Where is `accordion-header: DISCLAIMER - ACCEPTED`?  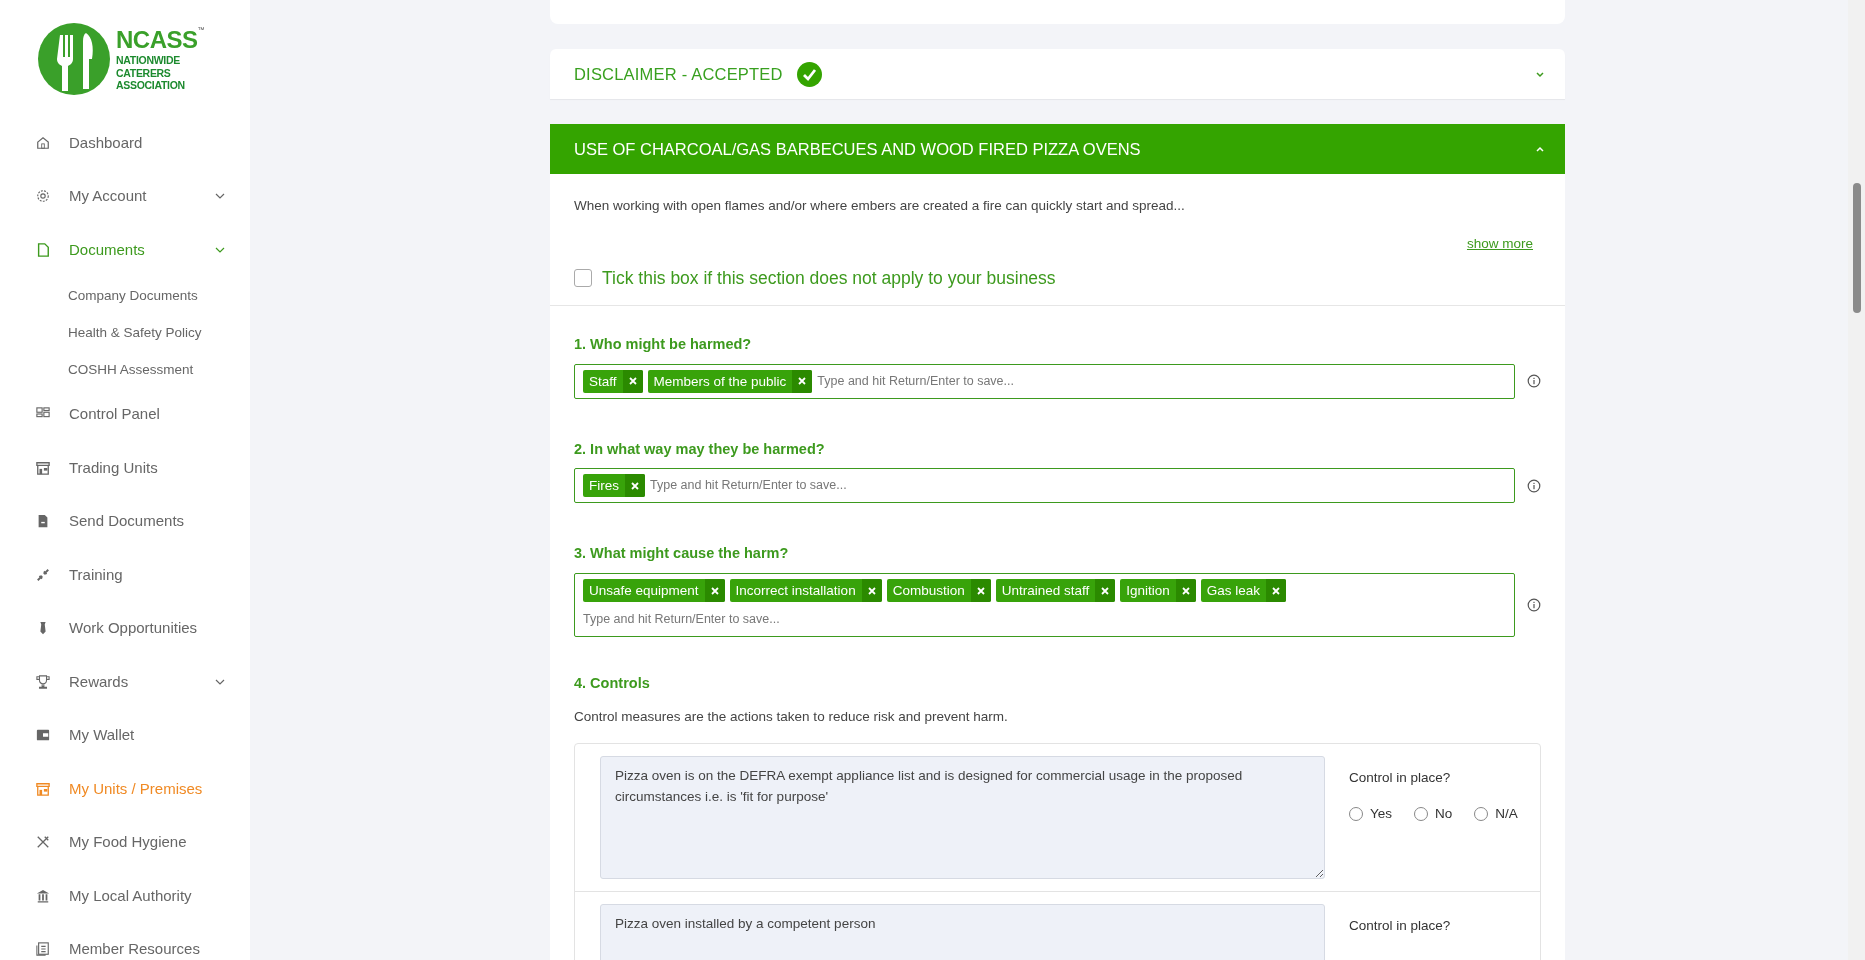
accordion-header: DISCLAIMER - ACCEPTED is located at coordinates (1057, 74).